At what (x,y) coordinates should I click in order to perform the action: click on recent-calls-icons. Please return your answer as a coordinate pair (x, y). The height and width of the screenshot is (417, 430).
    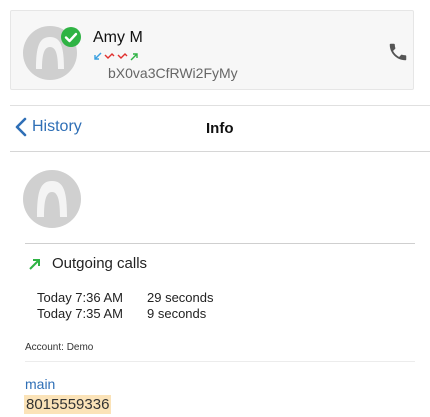
    Looking at the image, I should click on (116, 56).